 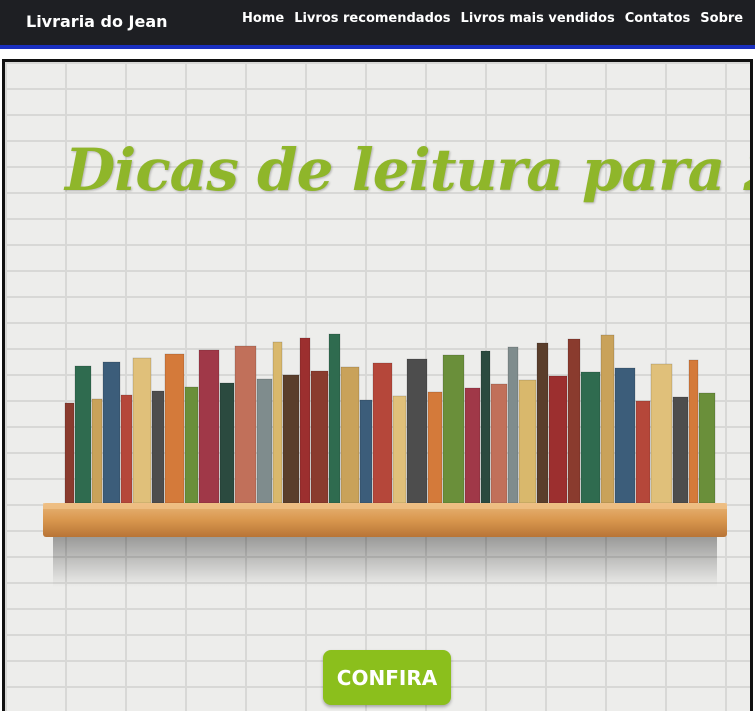 I want to click on shelf-highlight, so click(x=385, y=506).